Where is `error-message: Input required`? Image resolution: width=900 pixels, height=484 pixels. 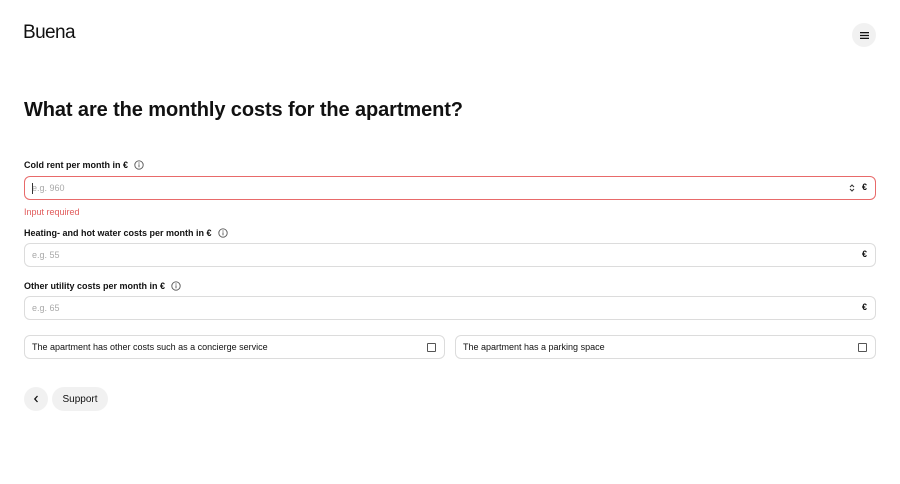 error-message: Input required is located at coordinates (52, 212).